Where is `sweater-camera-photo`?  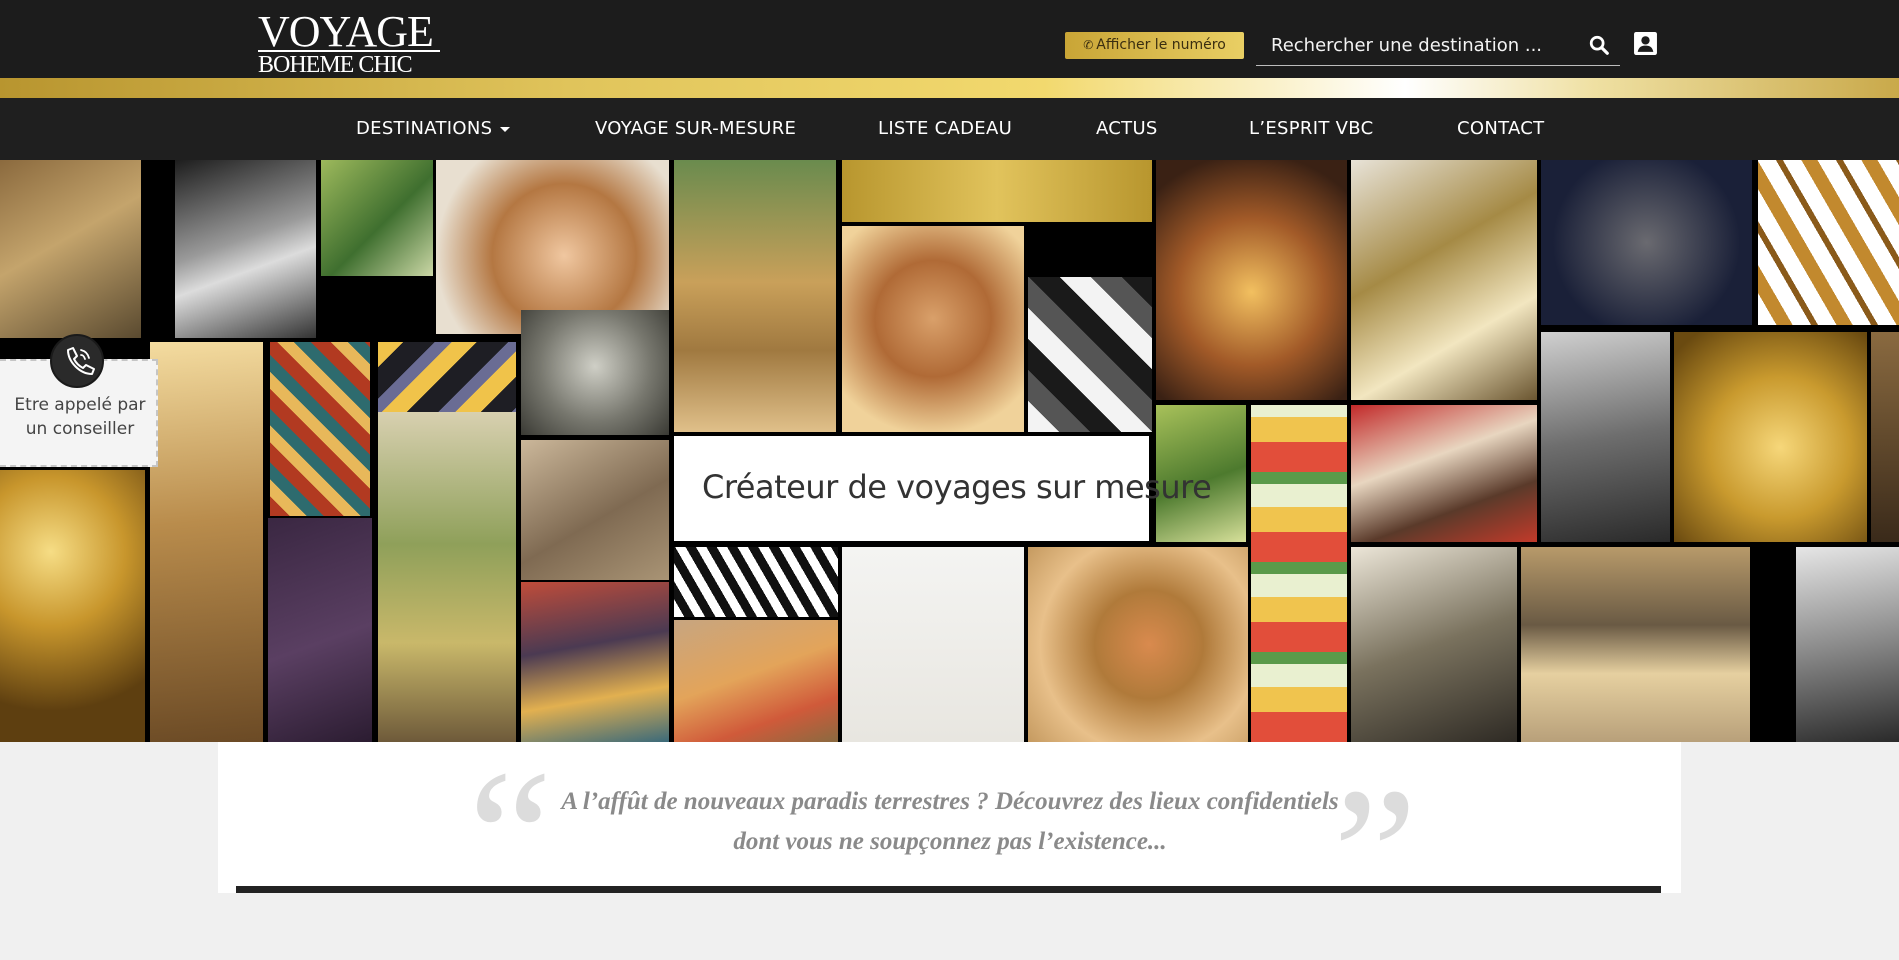 sweater-camera-photo is located at coordinates (1434, 644).